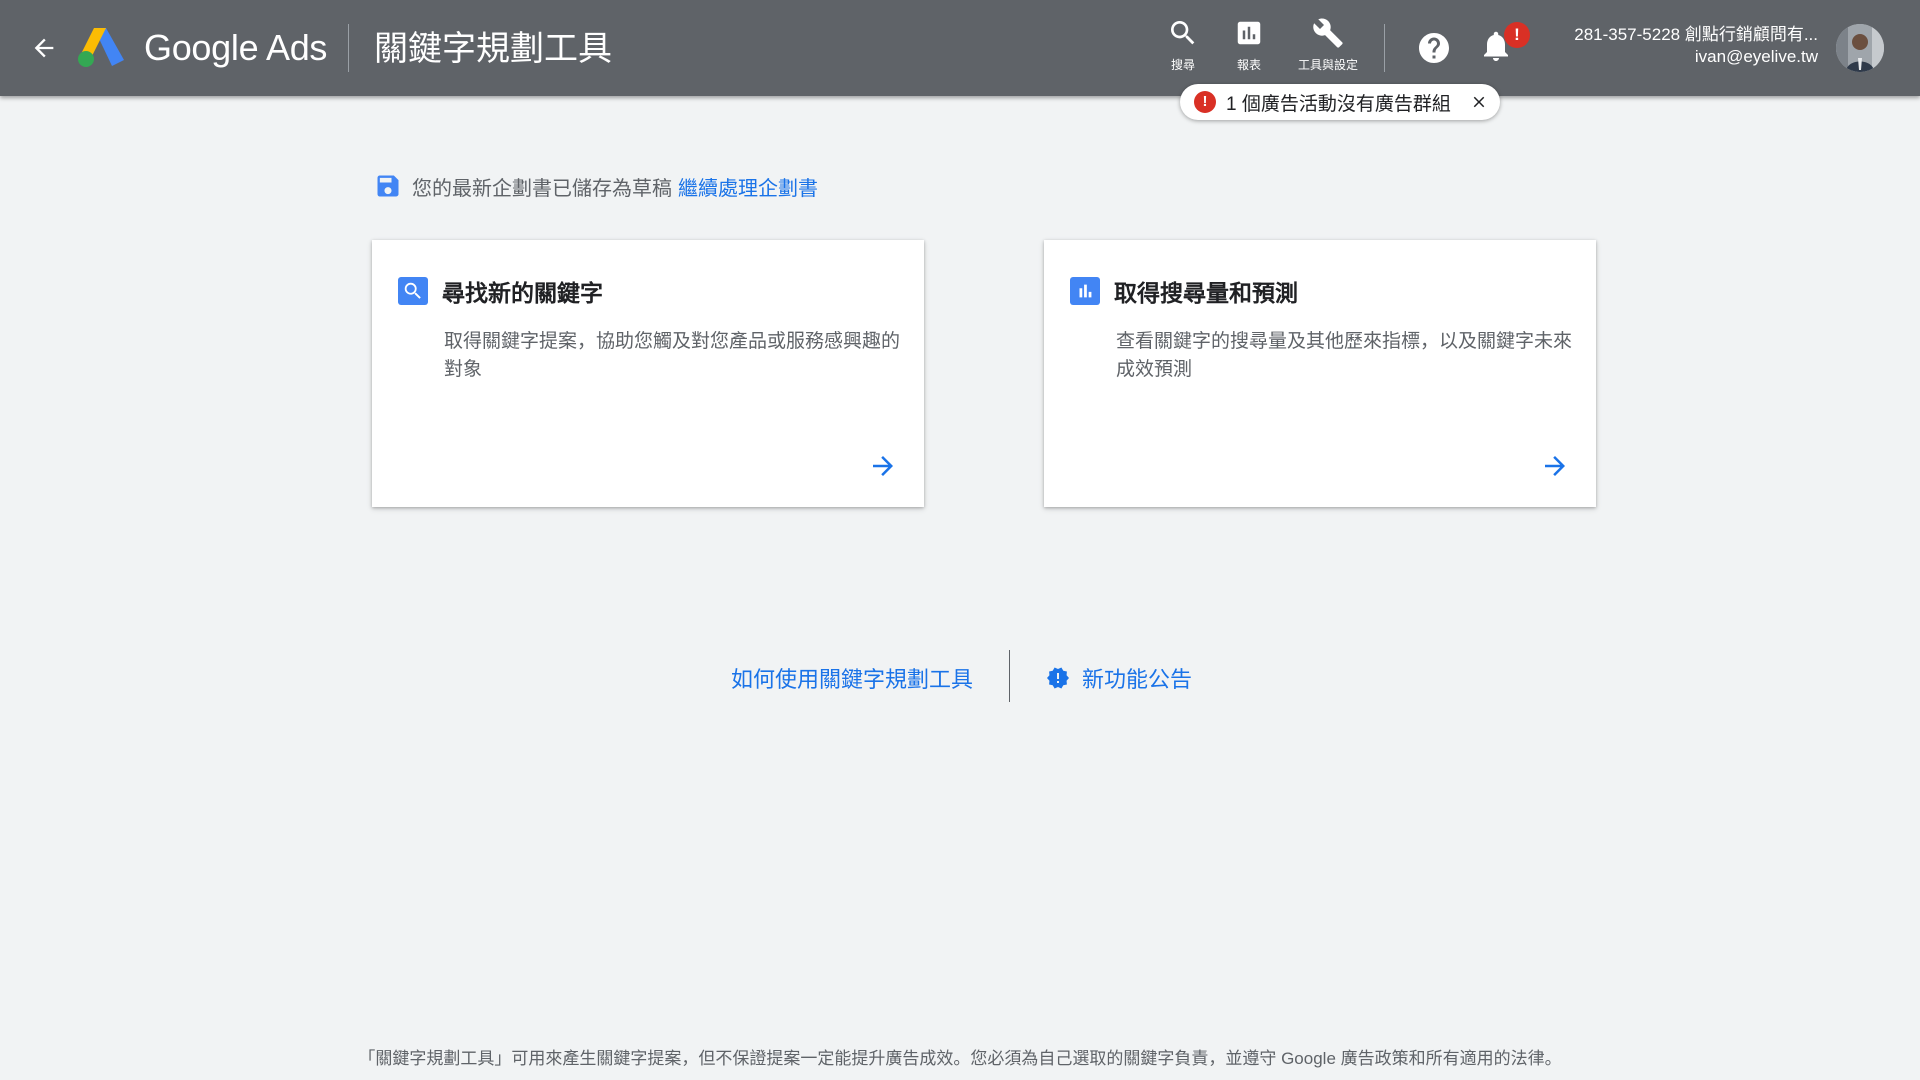 This screenshot has height=1080, width=1920. What do you see at coordinates (522, 293) in the screenshot?
I see `card-title: 尋找新的關鍵字` at bounding box center [522, 293].